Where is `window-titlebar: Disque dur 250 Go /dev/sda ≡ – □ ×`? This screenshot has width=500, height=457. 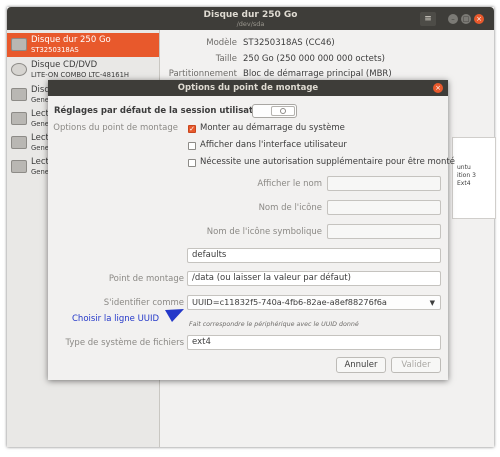 window-titlebar: Disque dur 250 Go /dev/sda ≡ – □ × is located at coordinates (250, 18).